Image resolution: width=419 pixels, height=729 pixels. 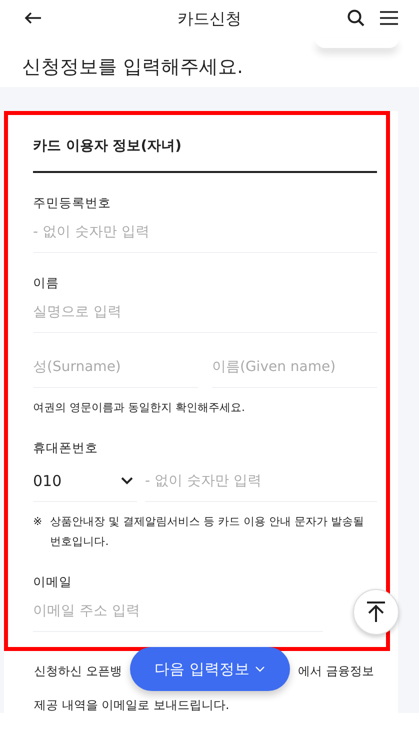 What do you see at coordinates (210, 669) in the screenshot?
I see `next-button: 다음 입력정보` at bounding box center [210, 669].